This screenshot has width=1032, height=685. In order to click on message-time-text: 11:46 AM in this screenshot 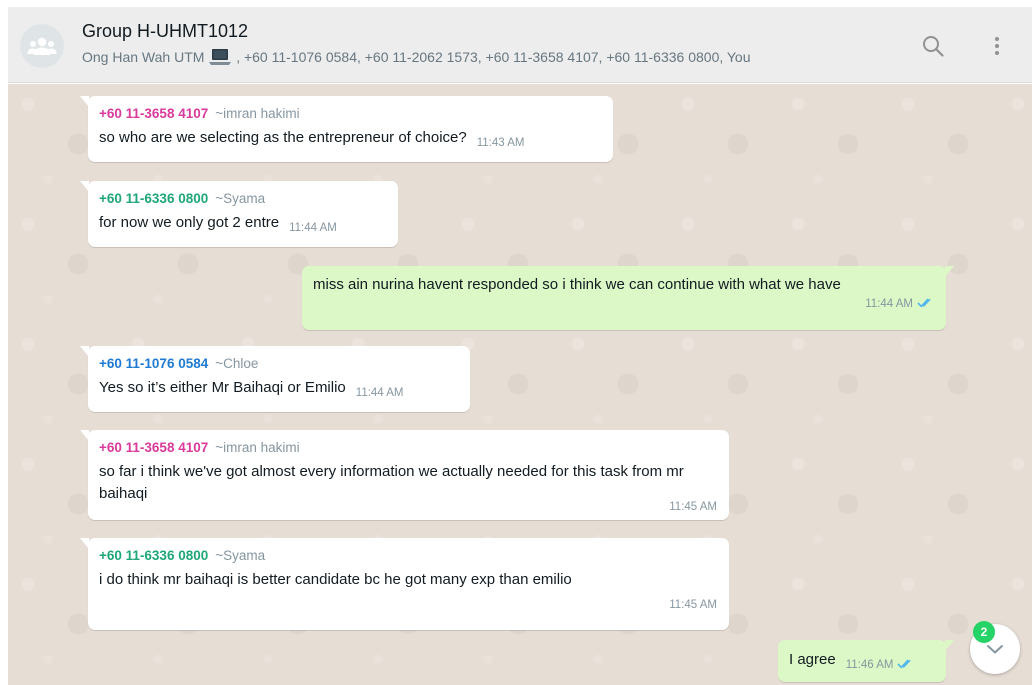, I will do `click(869, 665)`.